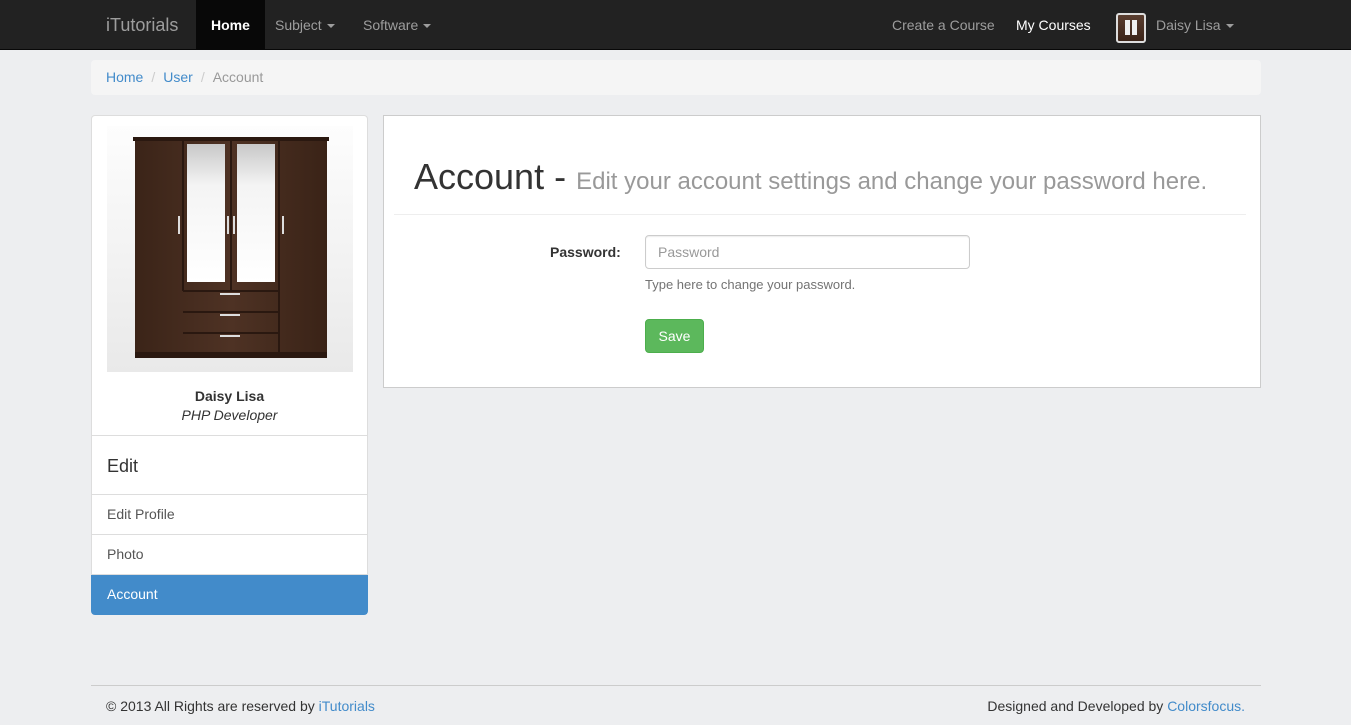  I want to click on sidebar-item-edit-profile: Edit Profile, so click(229, 515).